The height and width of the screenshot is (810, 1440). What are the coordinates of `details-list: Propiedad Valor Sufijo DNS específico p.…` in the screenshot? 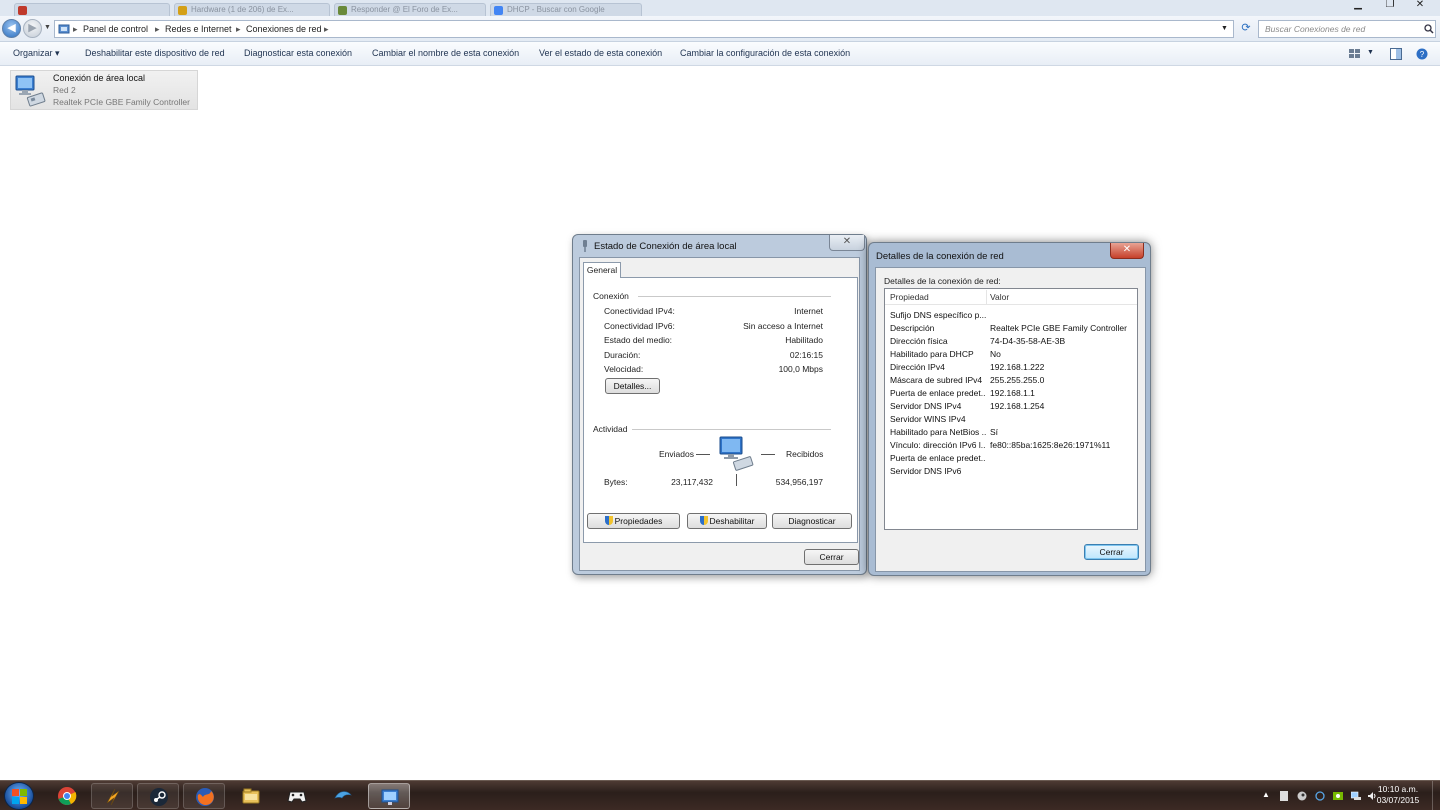 It's located at (1011, 409).